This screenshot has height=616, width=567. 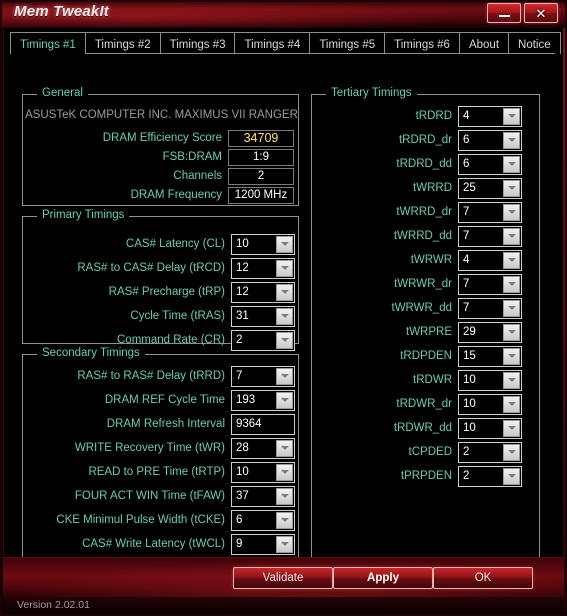 What do you see at coordinates (175, 244) in the screenshot?
I see `field-label: CAS# Latency (CL)` at bounding box center [175, 244].